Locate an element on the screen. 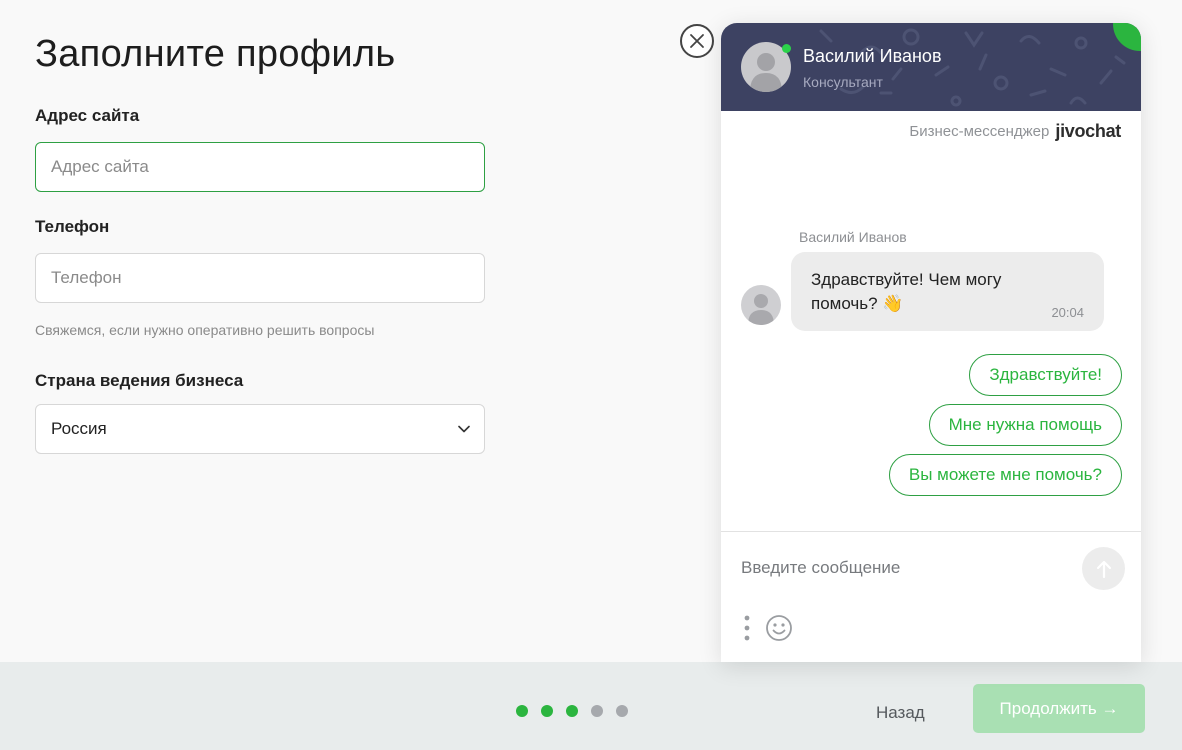 The width and height of the screenshot is (1182, 750). send-arrow-icon is located at coordinates (1103, 569).